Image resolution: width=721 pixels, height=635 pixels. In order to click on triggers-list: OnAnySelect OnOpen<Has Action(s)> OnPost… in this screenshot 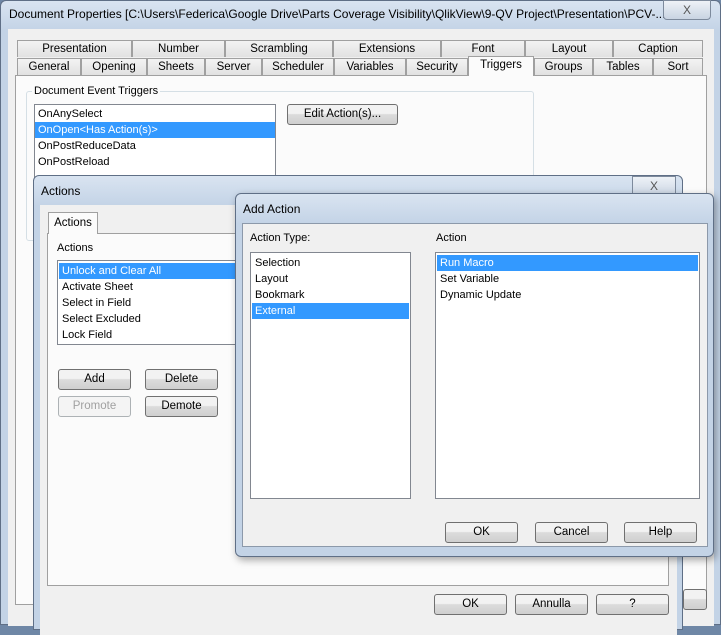, I will do `click(155, 144)`.